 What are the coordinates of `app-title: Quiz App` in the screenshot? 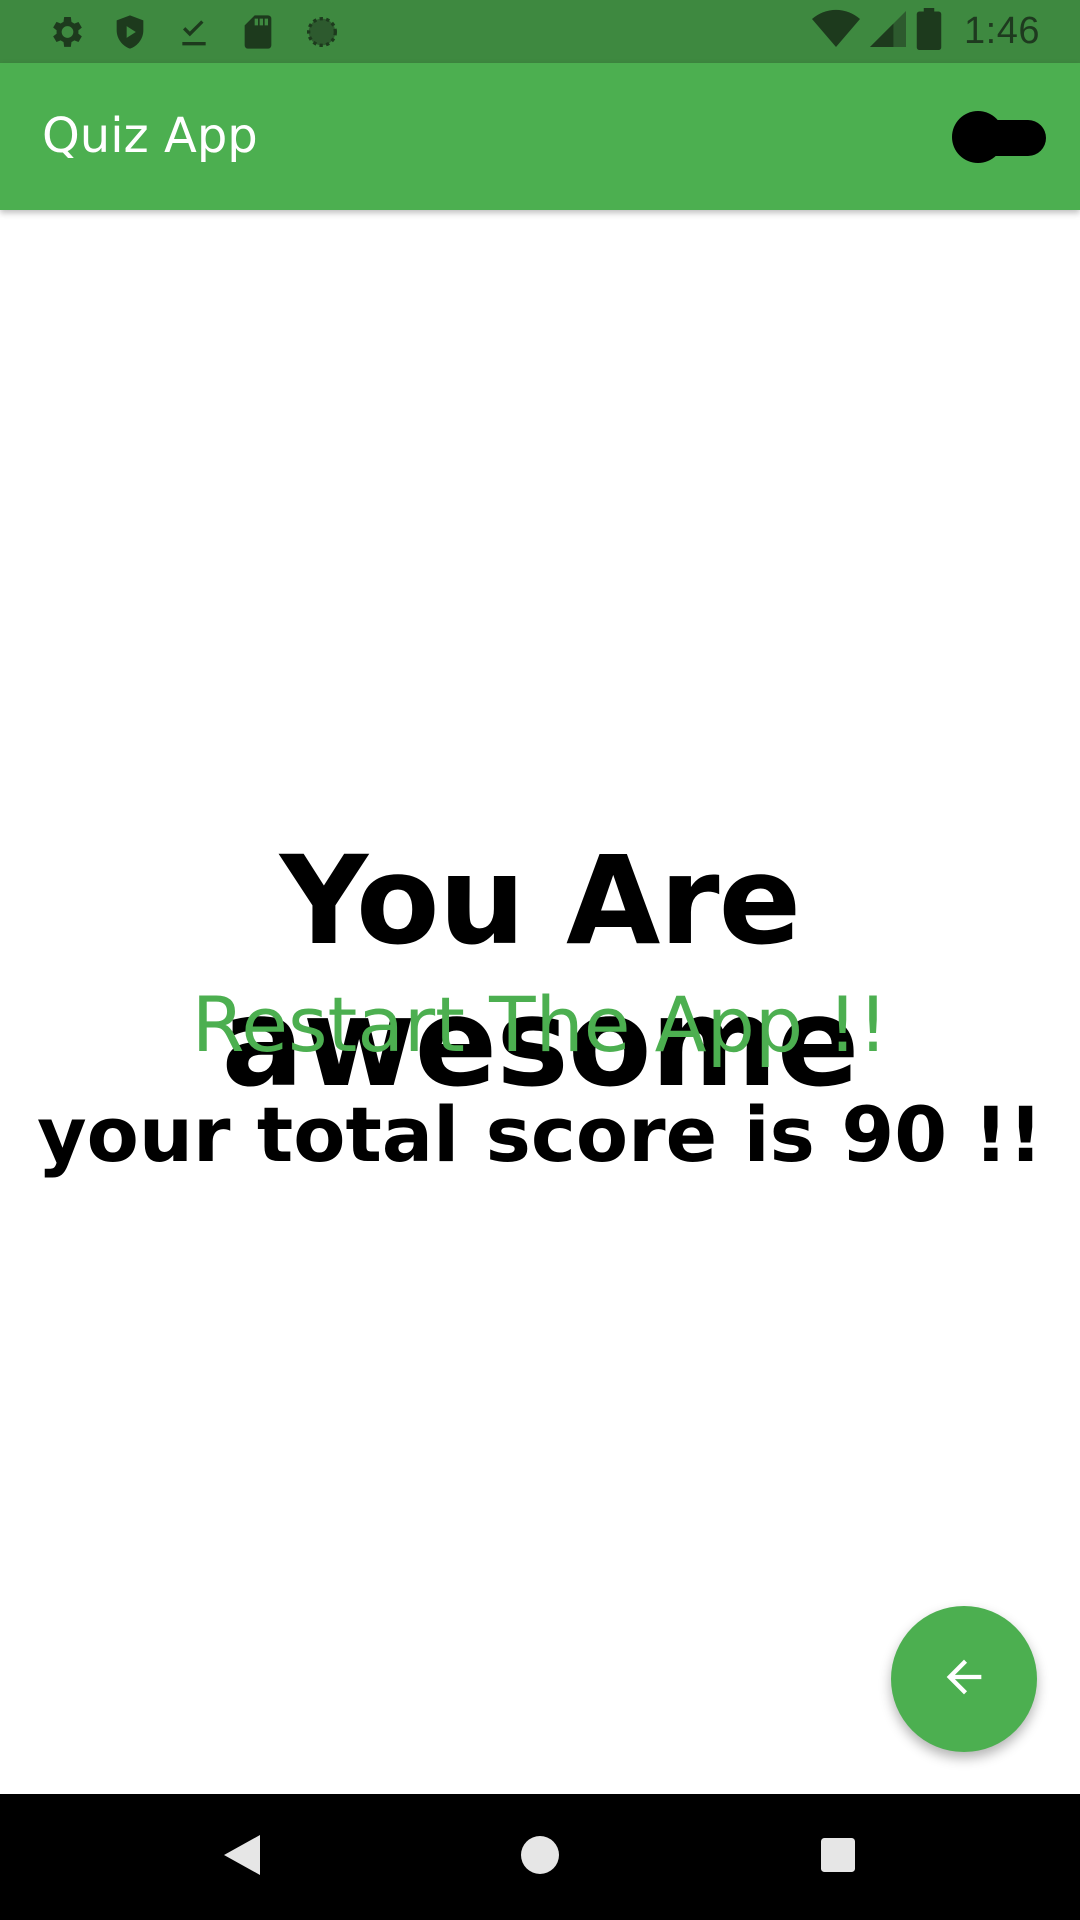 It's located at (150, 136).